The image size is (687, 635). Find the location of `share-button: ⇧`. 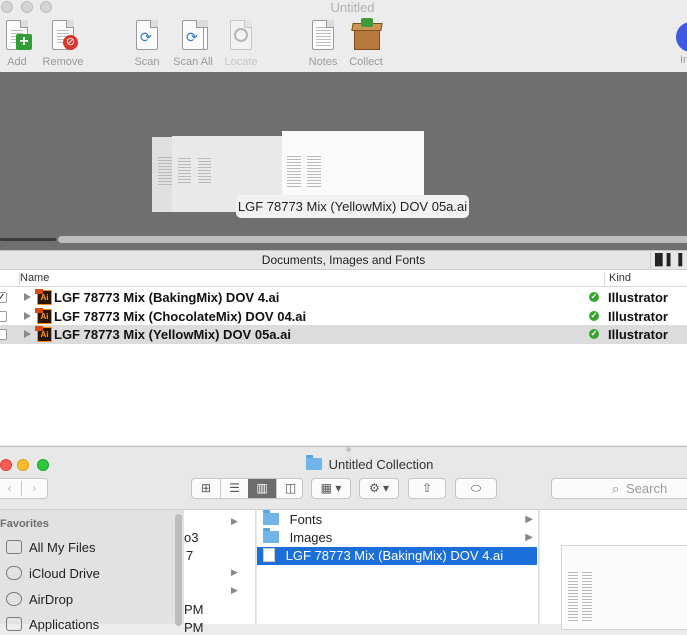

share-button: ⇧ is located at coordinates (427, 488).